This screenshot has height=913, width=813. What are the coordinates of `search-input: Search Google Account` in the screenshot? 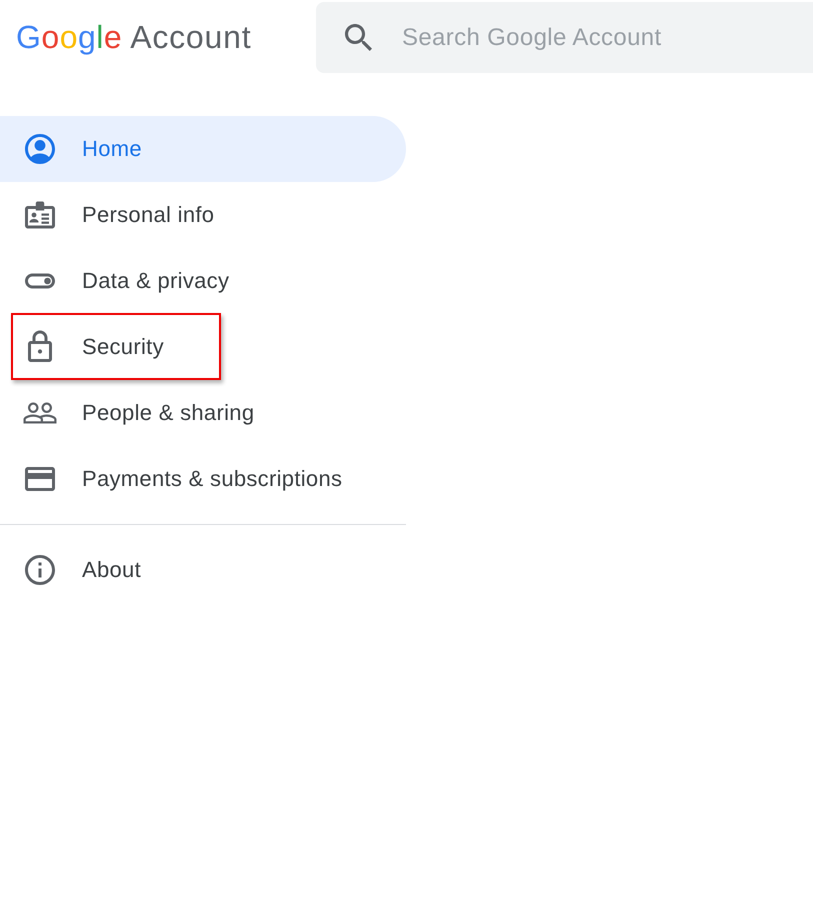 It's located at (607, 38).